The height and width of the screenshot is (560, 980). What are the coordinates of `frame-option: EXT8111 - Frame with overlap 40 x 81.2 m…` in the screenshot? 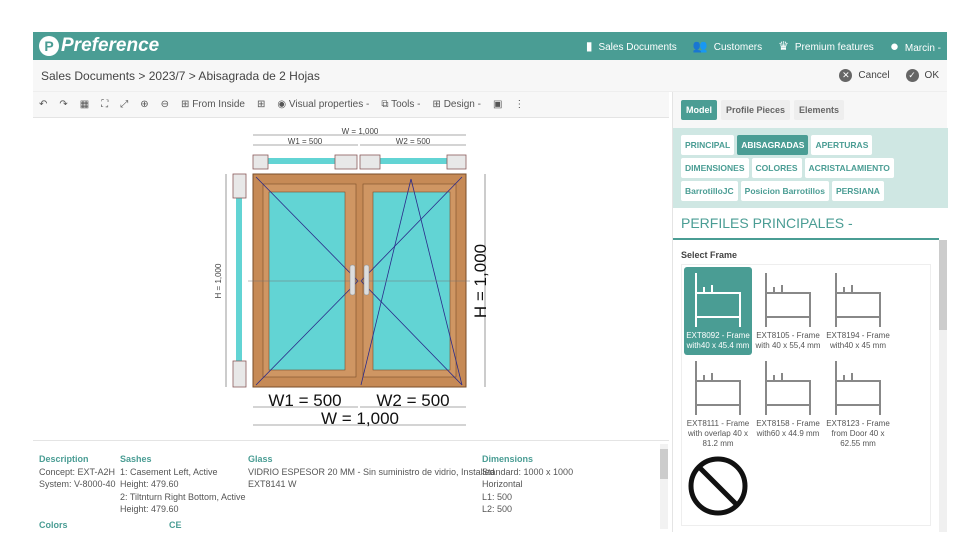 It's located at (718, 404).